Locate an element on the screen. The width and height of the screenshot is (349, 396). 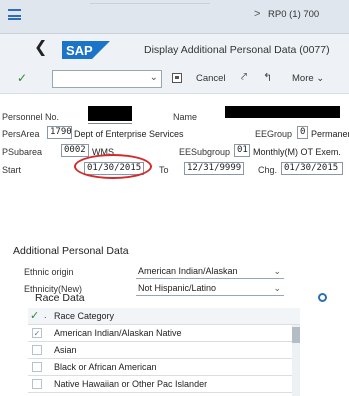
table-scrollbar is located at coordinates (296, 360).